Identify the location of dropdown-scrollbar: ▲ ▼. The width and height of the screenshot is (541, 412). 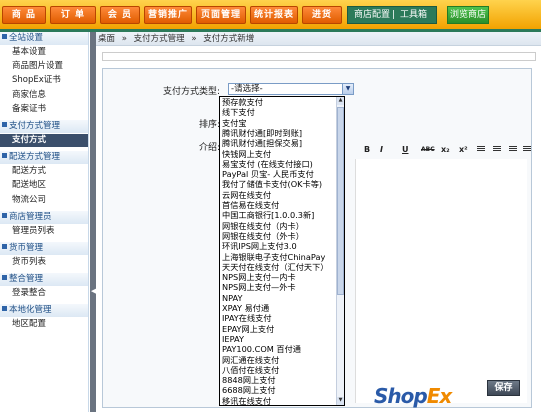
(340, 251).